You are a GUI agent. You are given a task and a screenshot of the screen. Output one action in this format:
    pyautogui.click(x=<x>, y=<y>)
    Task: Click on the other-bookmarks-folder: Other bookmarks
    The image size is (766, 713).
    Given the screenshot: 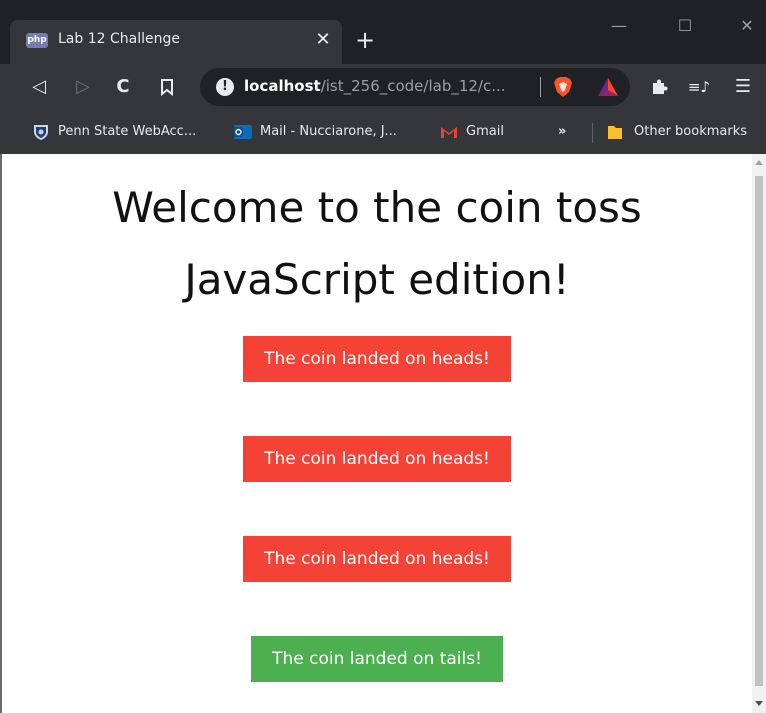 What is the action you would take?
    pyautogui.click(x=676, y=132)
    